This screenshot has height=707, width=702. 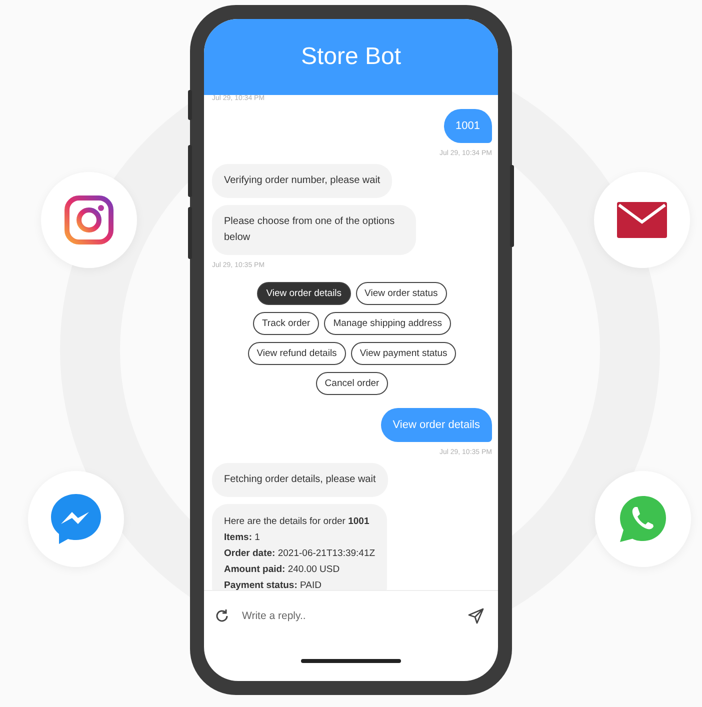 I want to click on envelope-icon, so click(x=642, y=220).